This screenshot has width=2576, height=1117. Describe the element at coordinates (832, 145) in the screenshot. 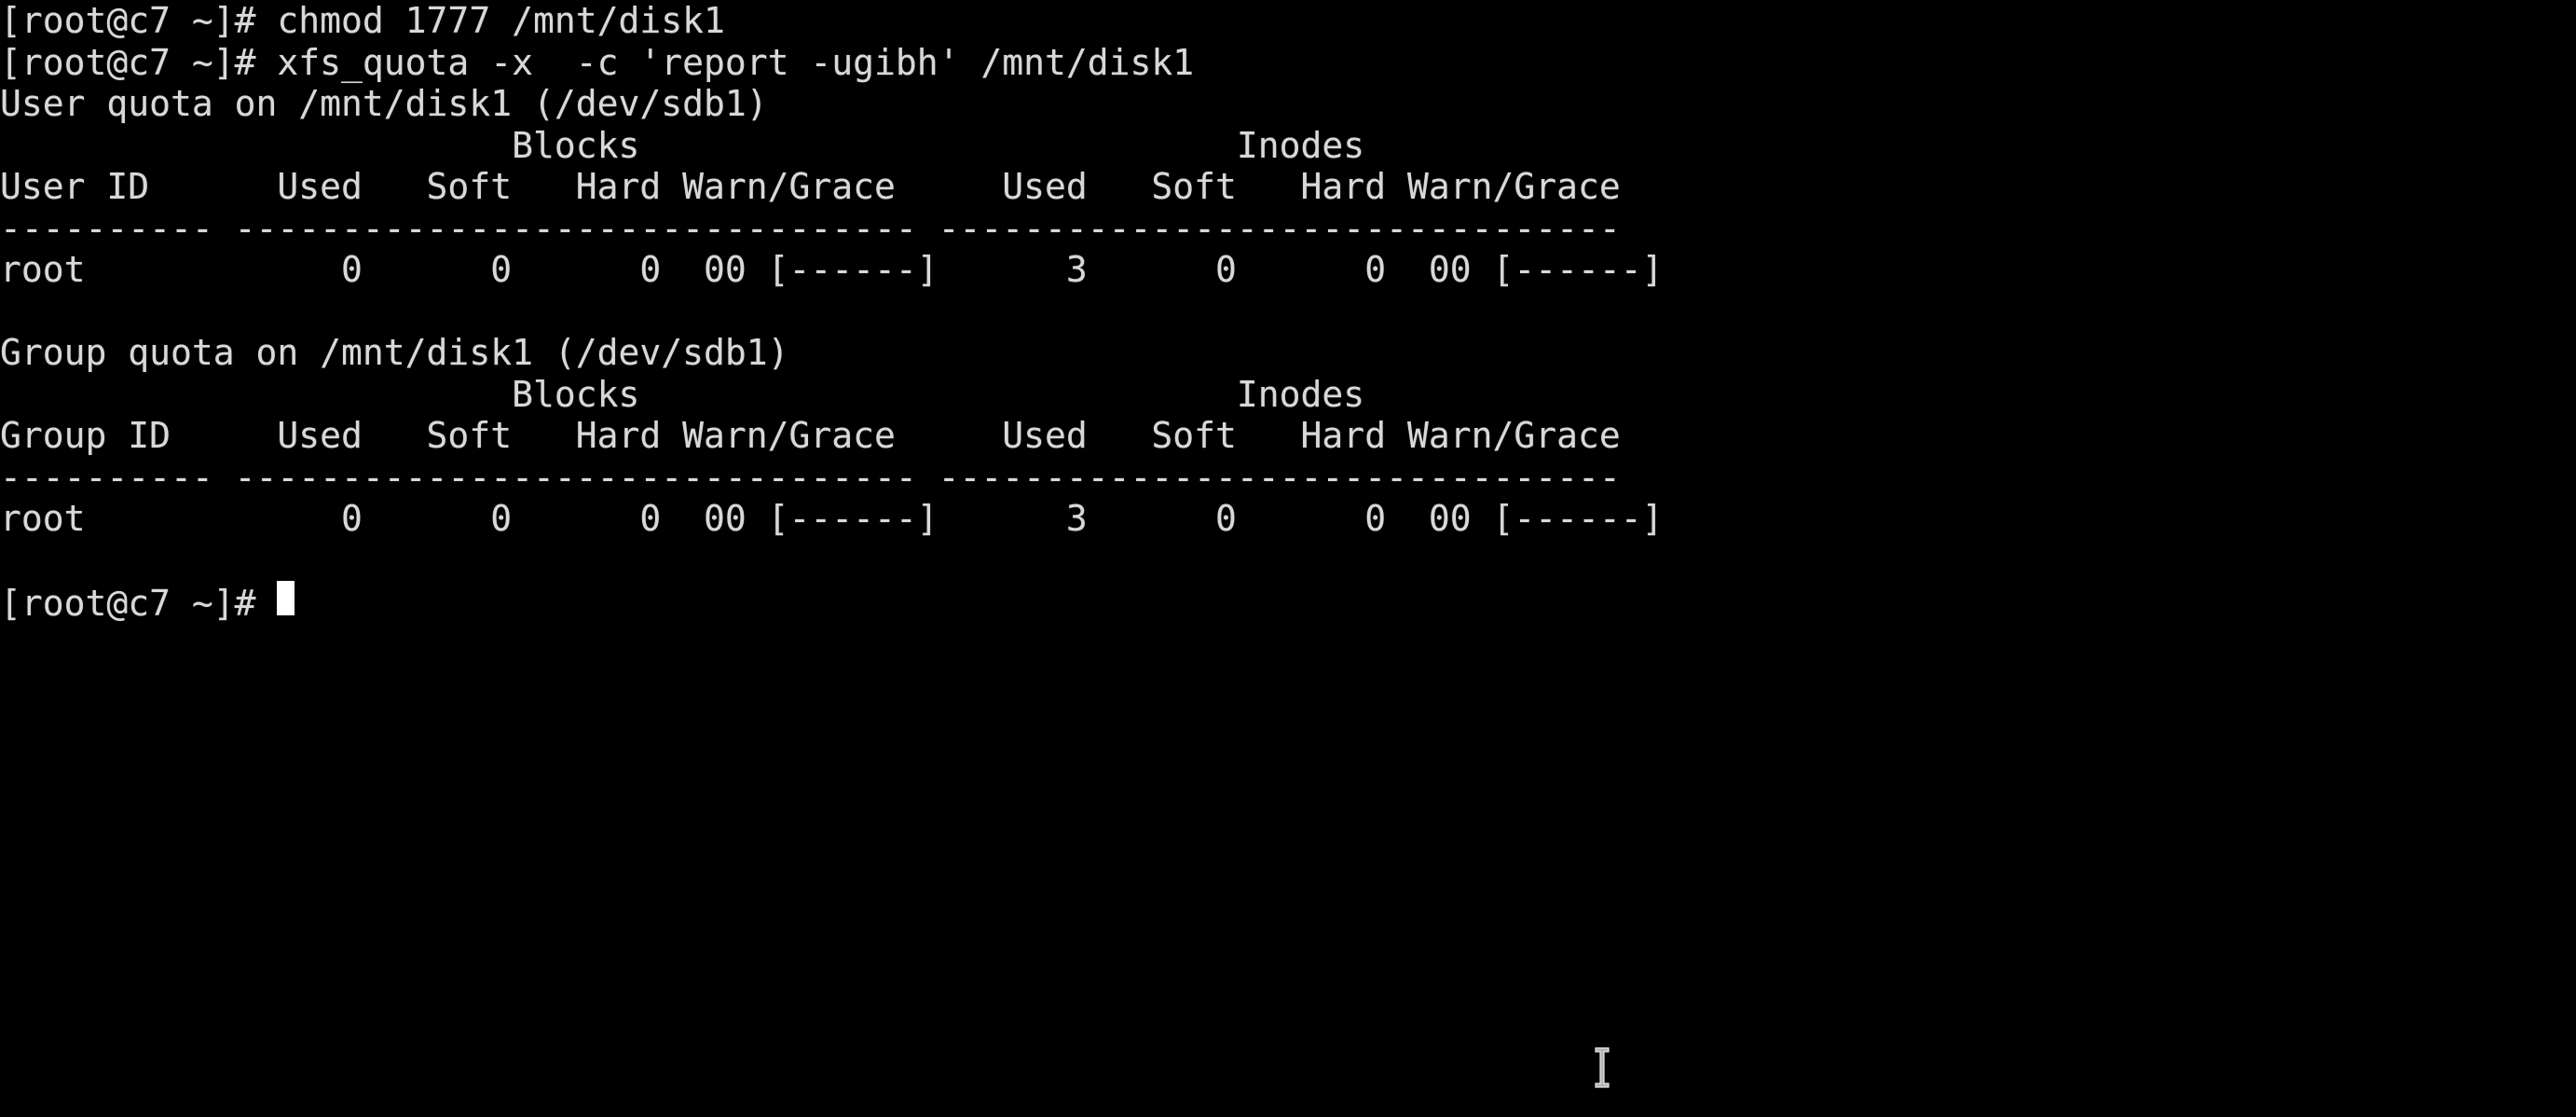

I see `terminal-line-user-group-headers: Blocks Inodes` at that location.